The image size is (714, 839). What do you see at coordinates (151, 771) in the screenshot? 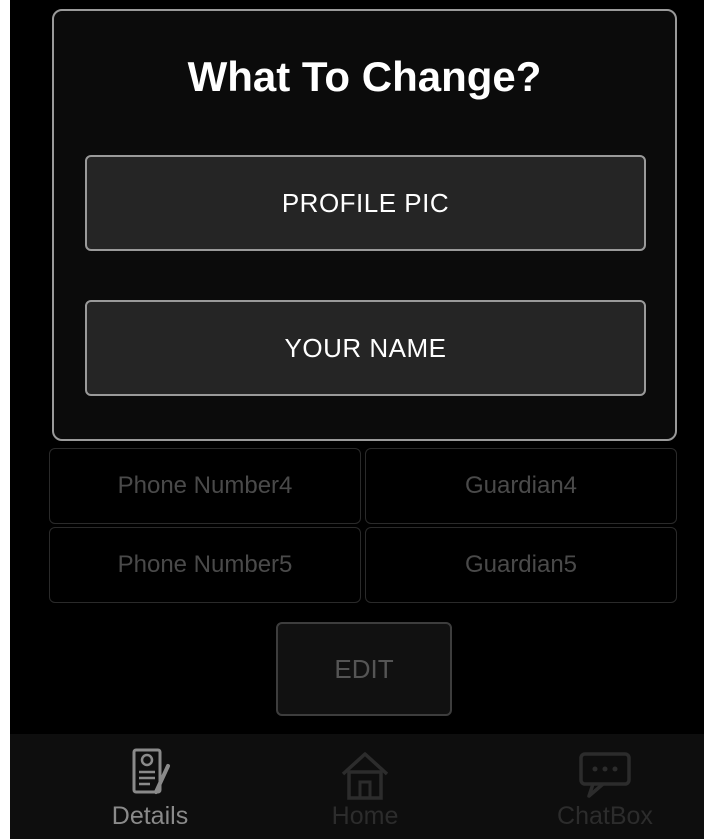
I see `details-icon` at bounding box center [151, 771].